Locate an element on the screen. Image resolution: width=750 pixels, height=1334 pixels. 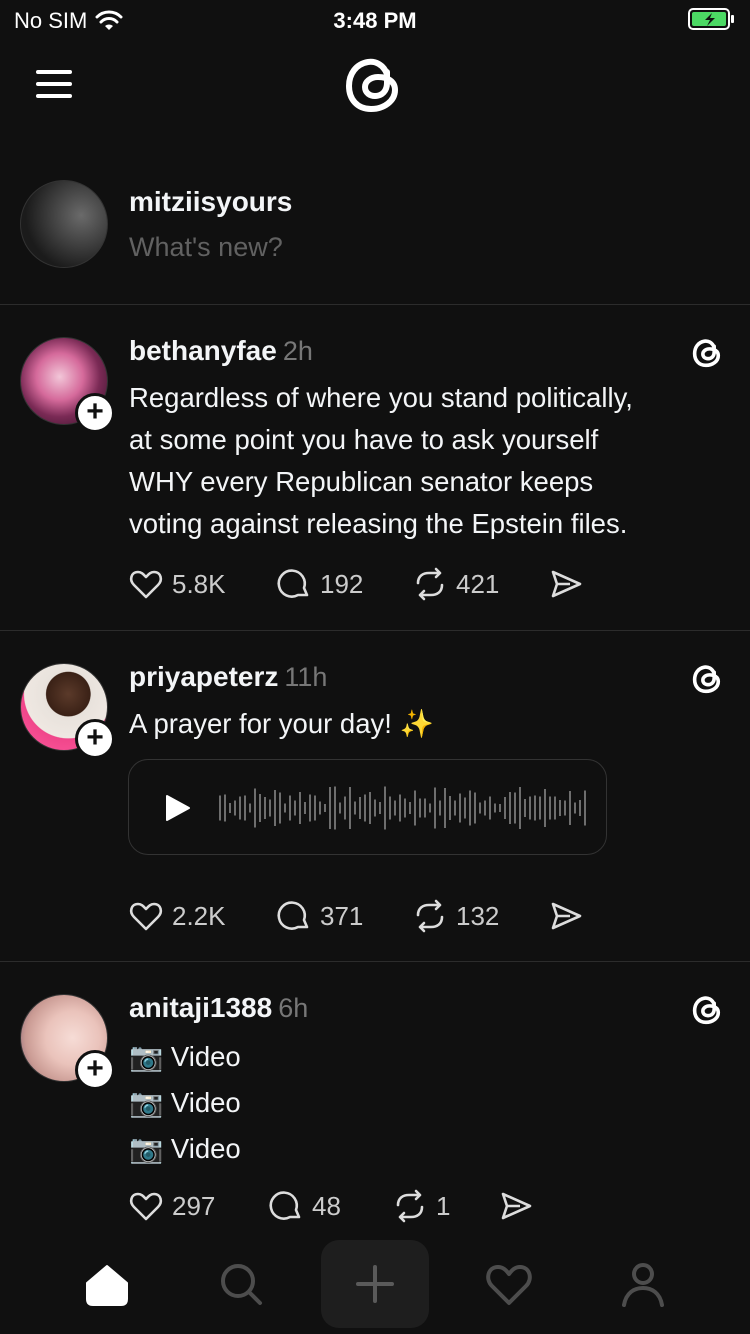
username: priyapeterz is located at coordinates (203, 676).